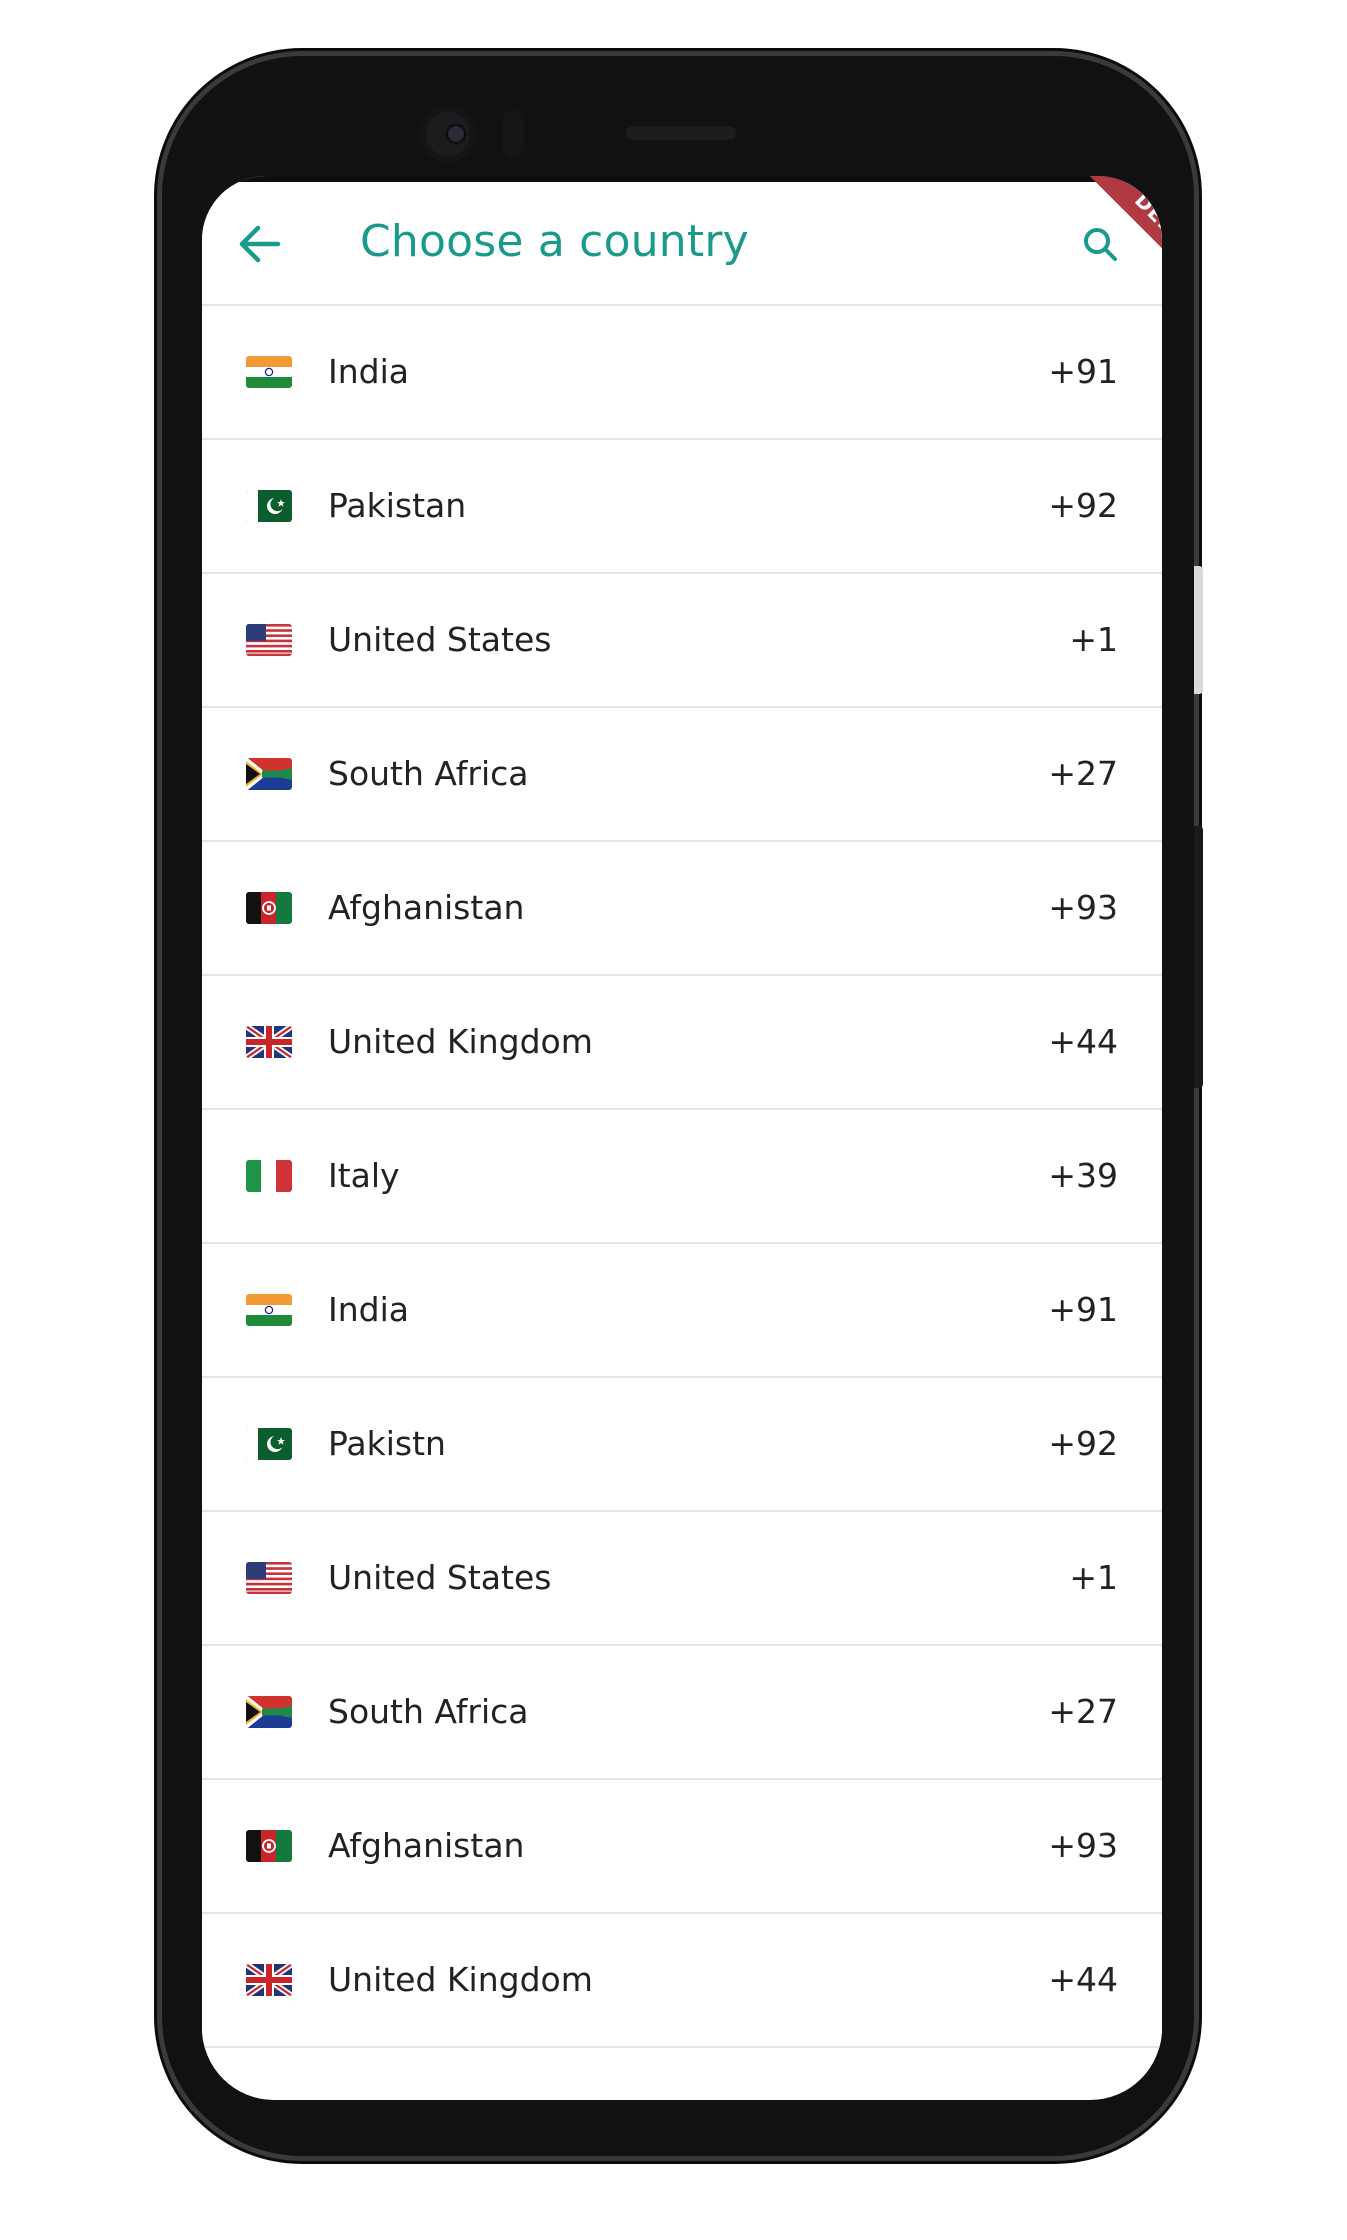  Describe the element at coordinates (681, 133) in the screenshot. I see `earpiece-speaker` at that location.